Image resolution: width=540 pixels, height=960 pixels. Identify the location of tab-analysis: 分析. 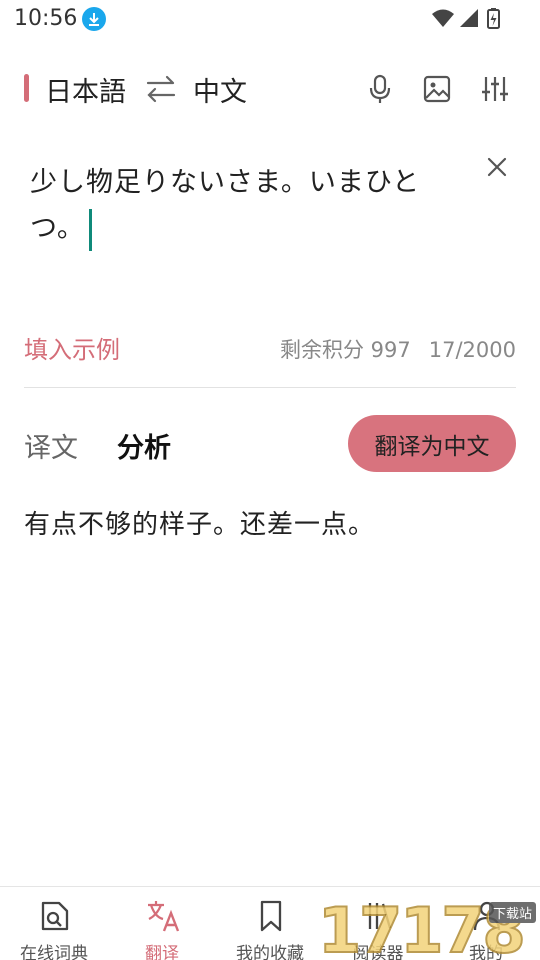
(144, 445).